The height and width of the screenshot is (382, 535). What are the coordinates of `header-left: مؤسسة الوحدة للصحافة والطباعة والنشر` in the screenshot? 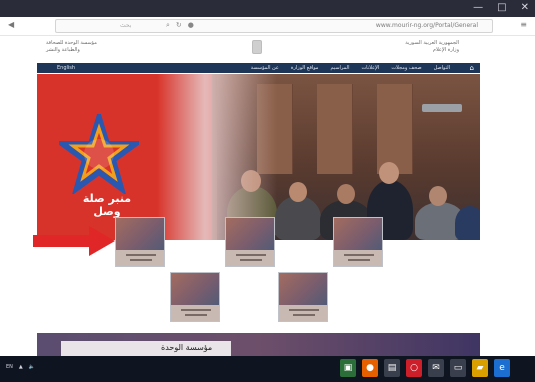 It's located at (81, 47).